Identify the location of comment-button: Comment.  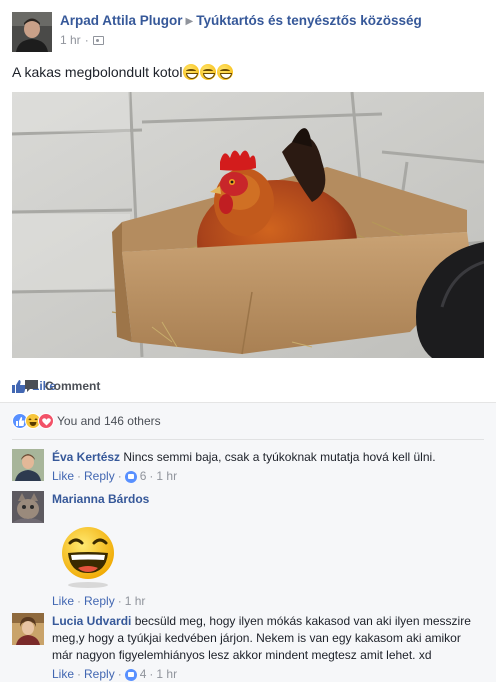
(260, 386).